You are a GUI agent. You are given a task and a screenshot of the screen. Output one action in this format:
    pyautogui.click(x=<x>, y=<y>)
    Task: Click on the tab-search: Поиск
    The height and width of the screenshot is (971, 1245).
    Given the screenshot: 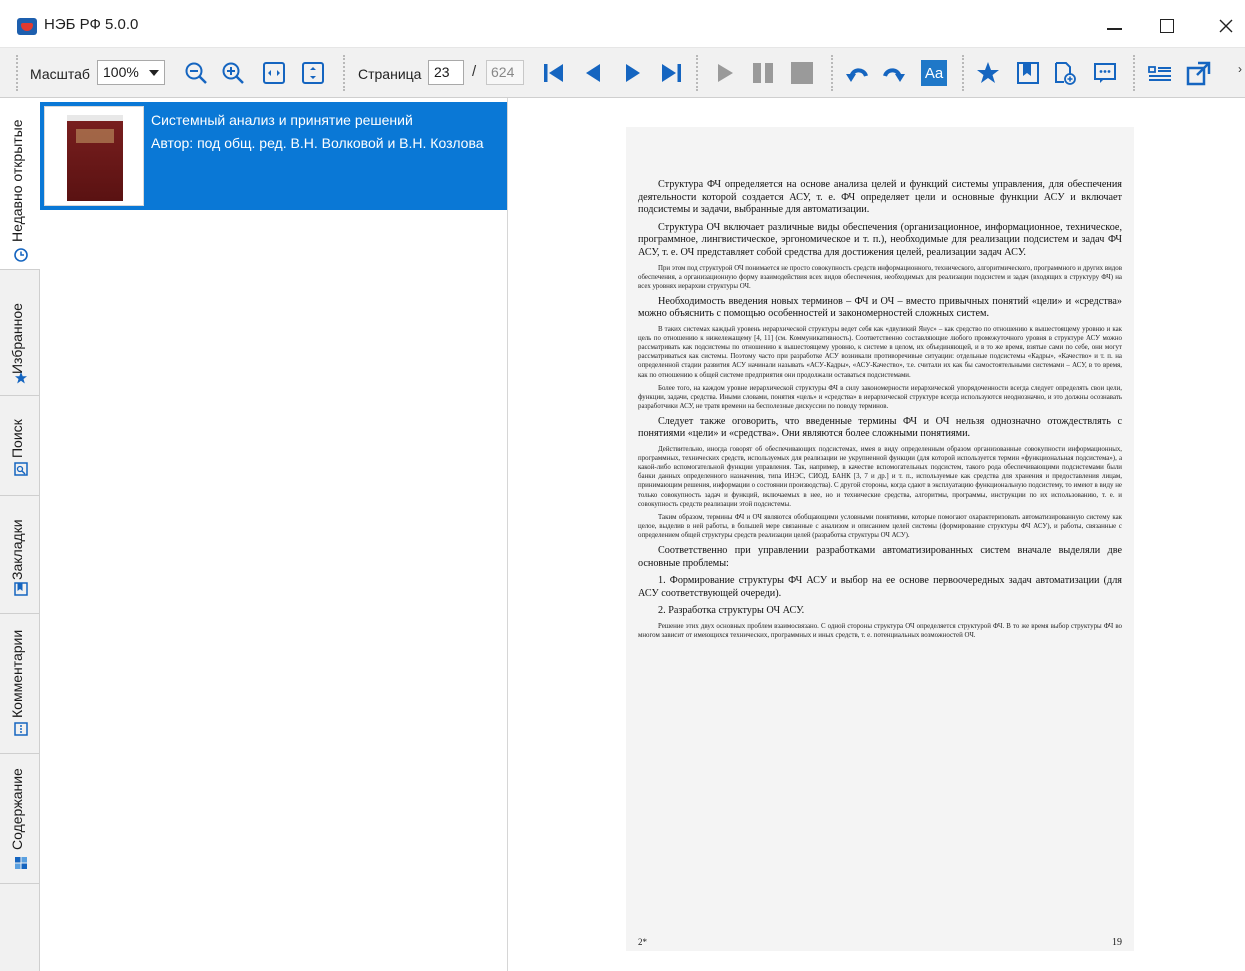 What is the action you would take?
    pyautogui.click(x=20, y=446)
    